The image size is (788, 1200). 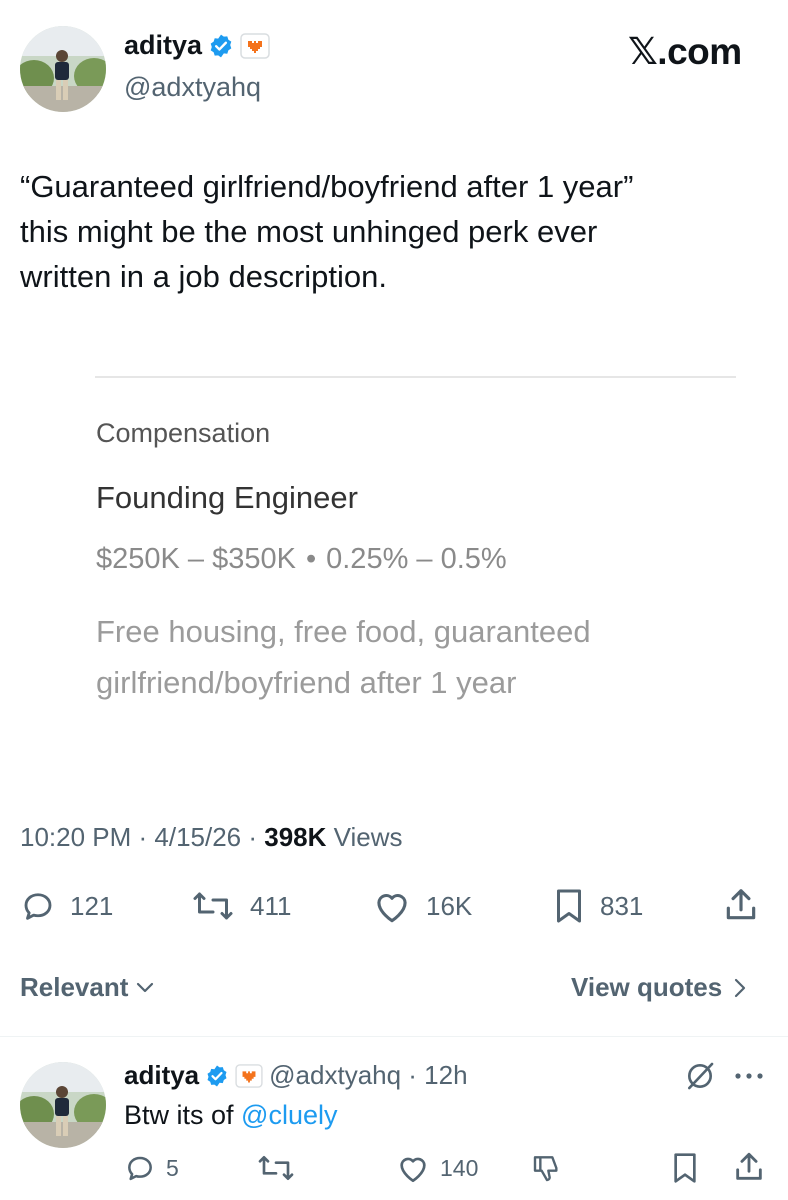 What do you see at coordinates (622, 905) in the screenshot?
I see `bookmark-count: 831` at bounding box center [622, 905].